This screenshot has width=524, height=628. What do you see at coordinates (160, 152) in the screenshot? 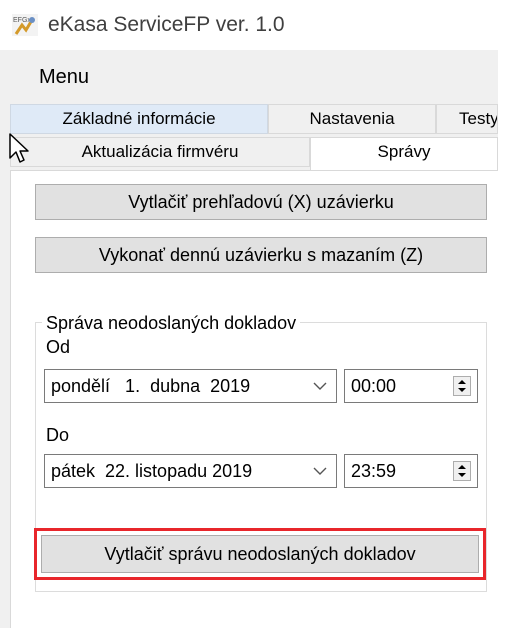
I see `tab-aktualizacia-firmveru: Aktualizácia firmvéru` at bounding box center [160, 152].